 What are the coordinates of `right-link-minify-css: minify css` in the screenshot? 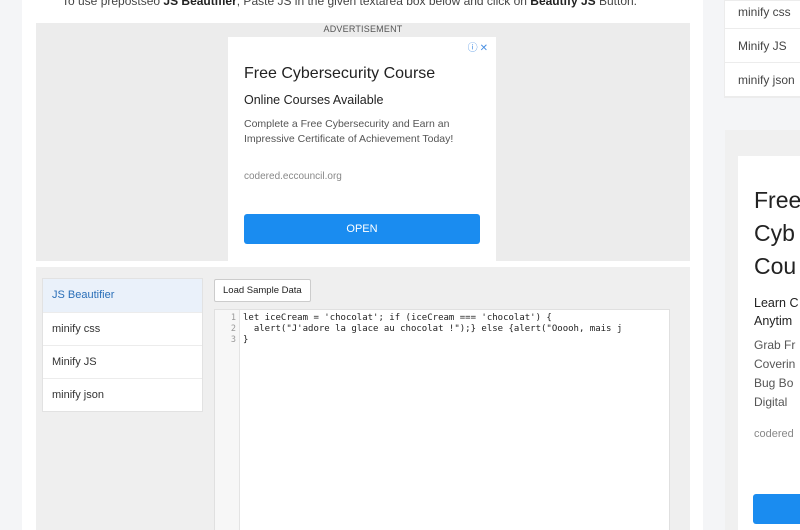 It's located at (762, 15).